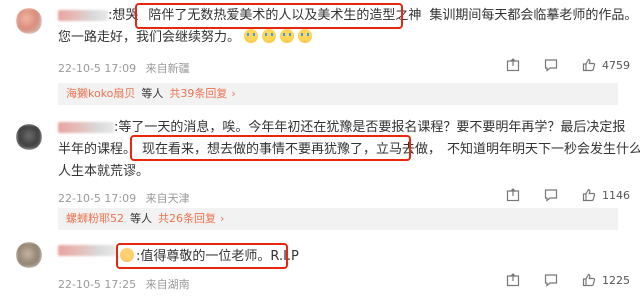  I want to click on comment-location: 来自新疆, so click(167, 68).